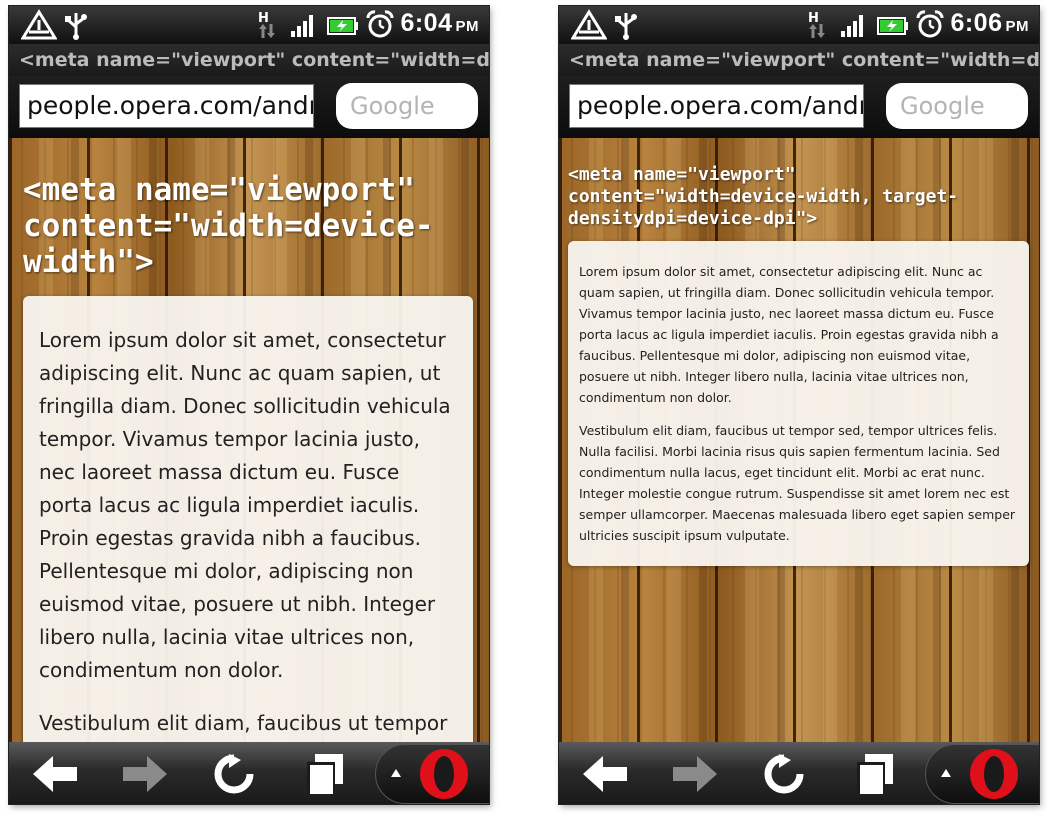 The width and height of the screenshot is (1048, 818). Describe the element at coordinates (249, 25) in the screenshot. I see `status-bar: H 6:04 PM` at that location.